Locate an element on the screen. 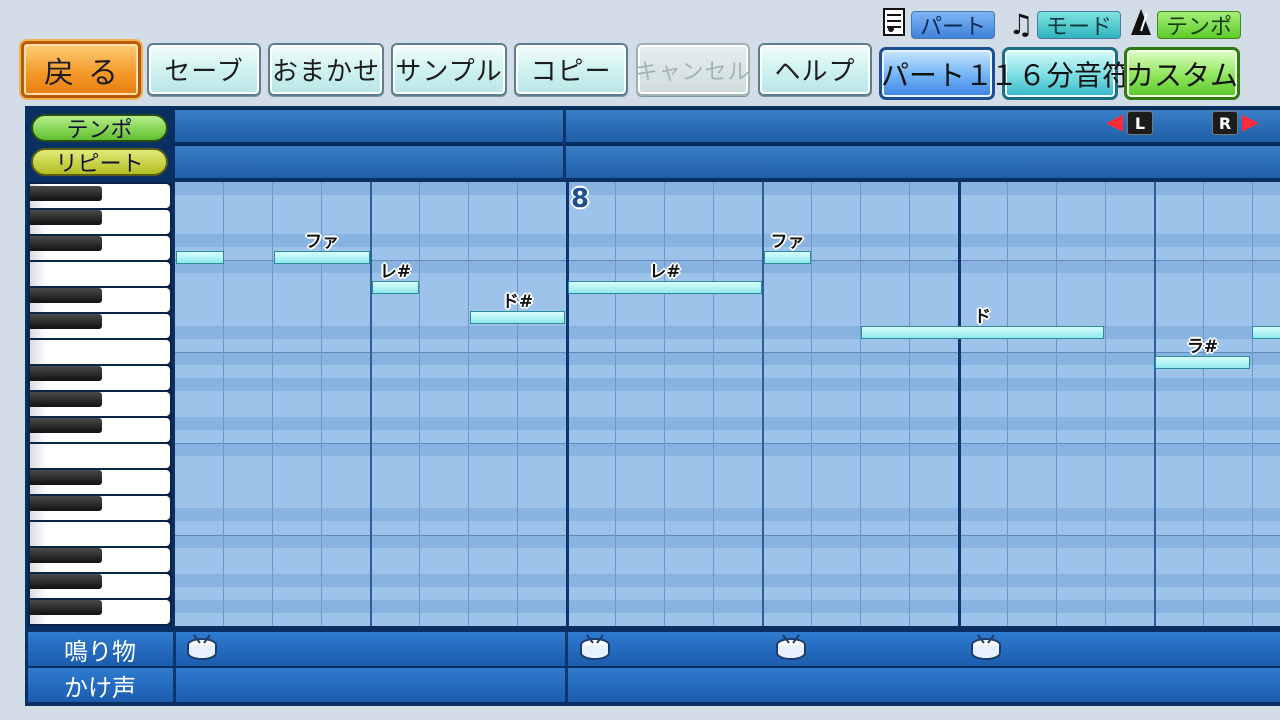  measure-divider-header is located at coordinates (564, 144).